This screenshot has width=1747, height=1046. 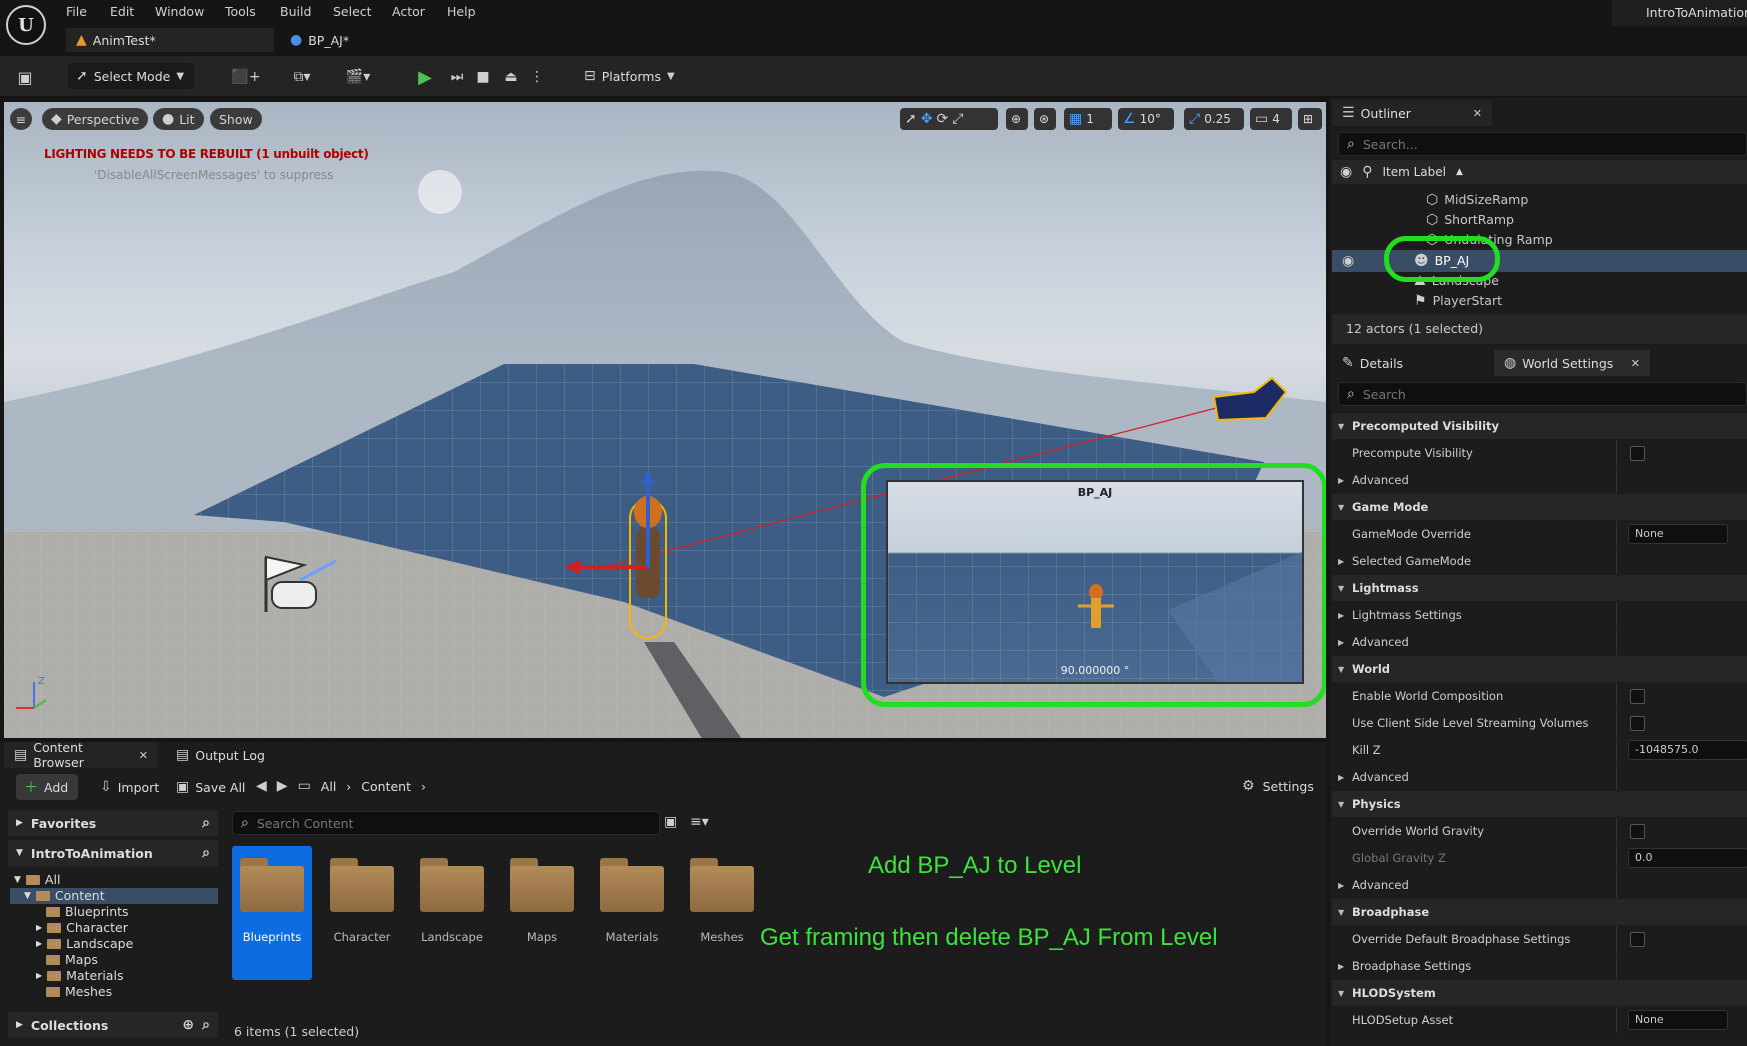 I want to click on transform-tools: ➚ ✥ ⟳ ⤢, so click(x=949, y=119).